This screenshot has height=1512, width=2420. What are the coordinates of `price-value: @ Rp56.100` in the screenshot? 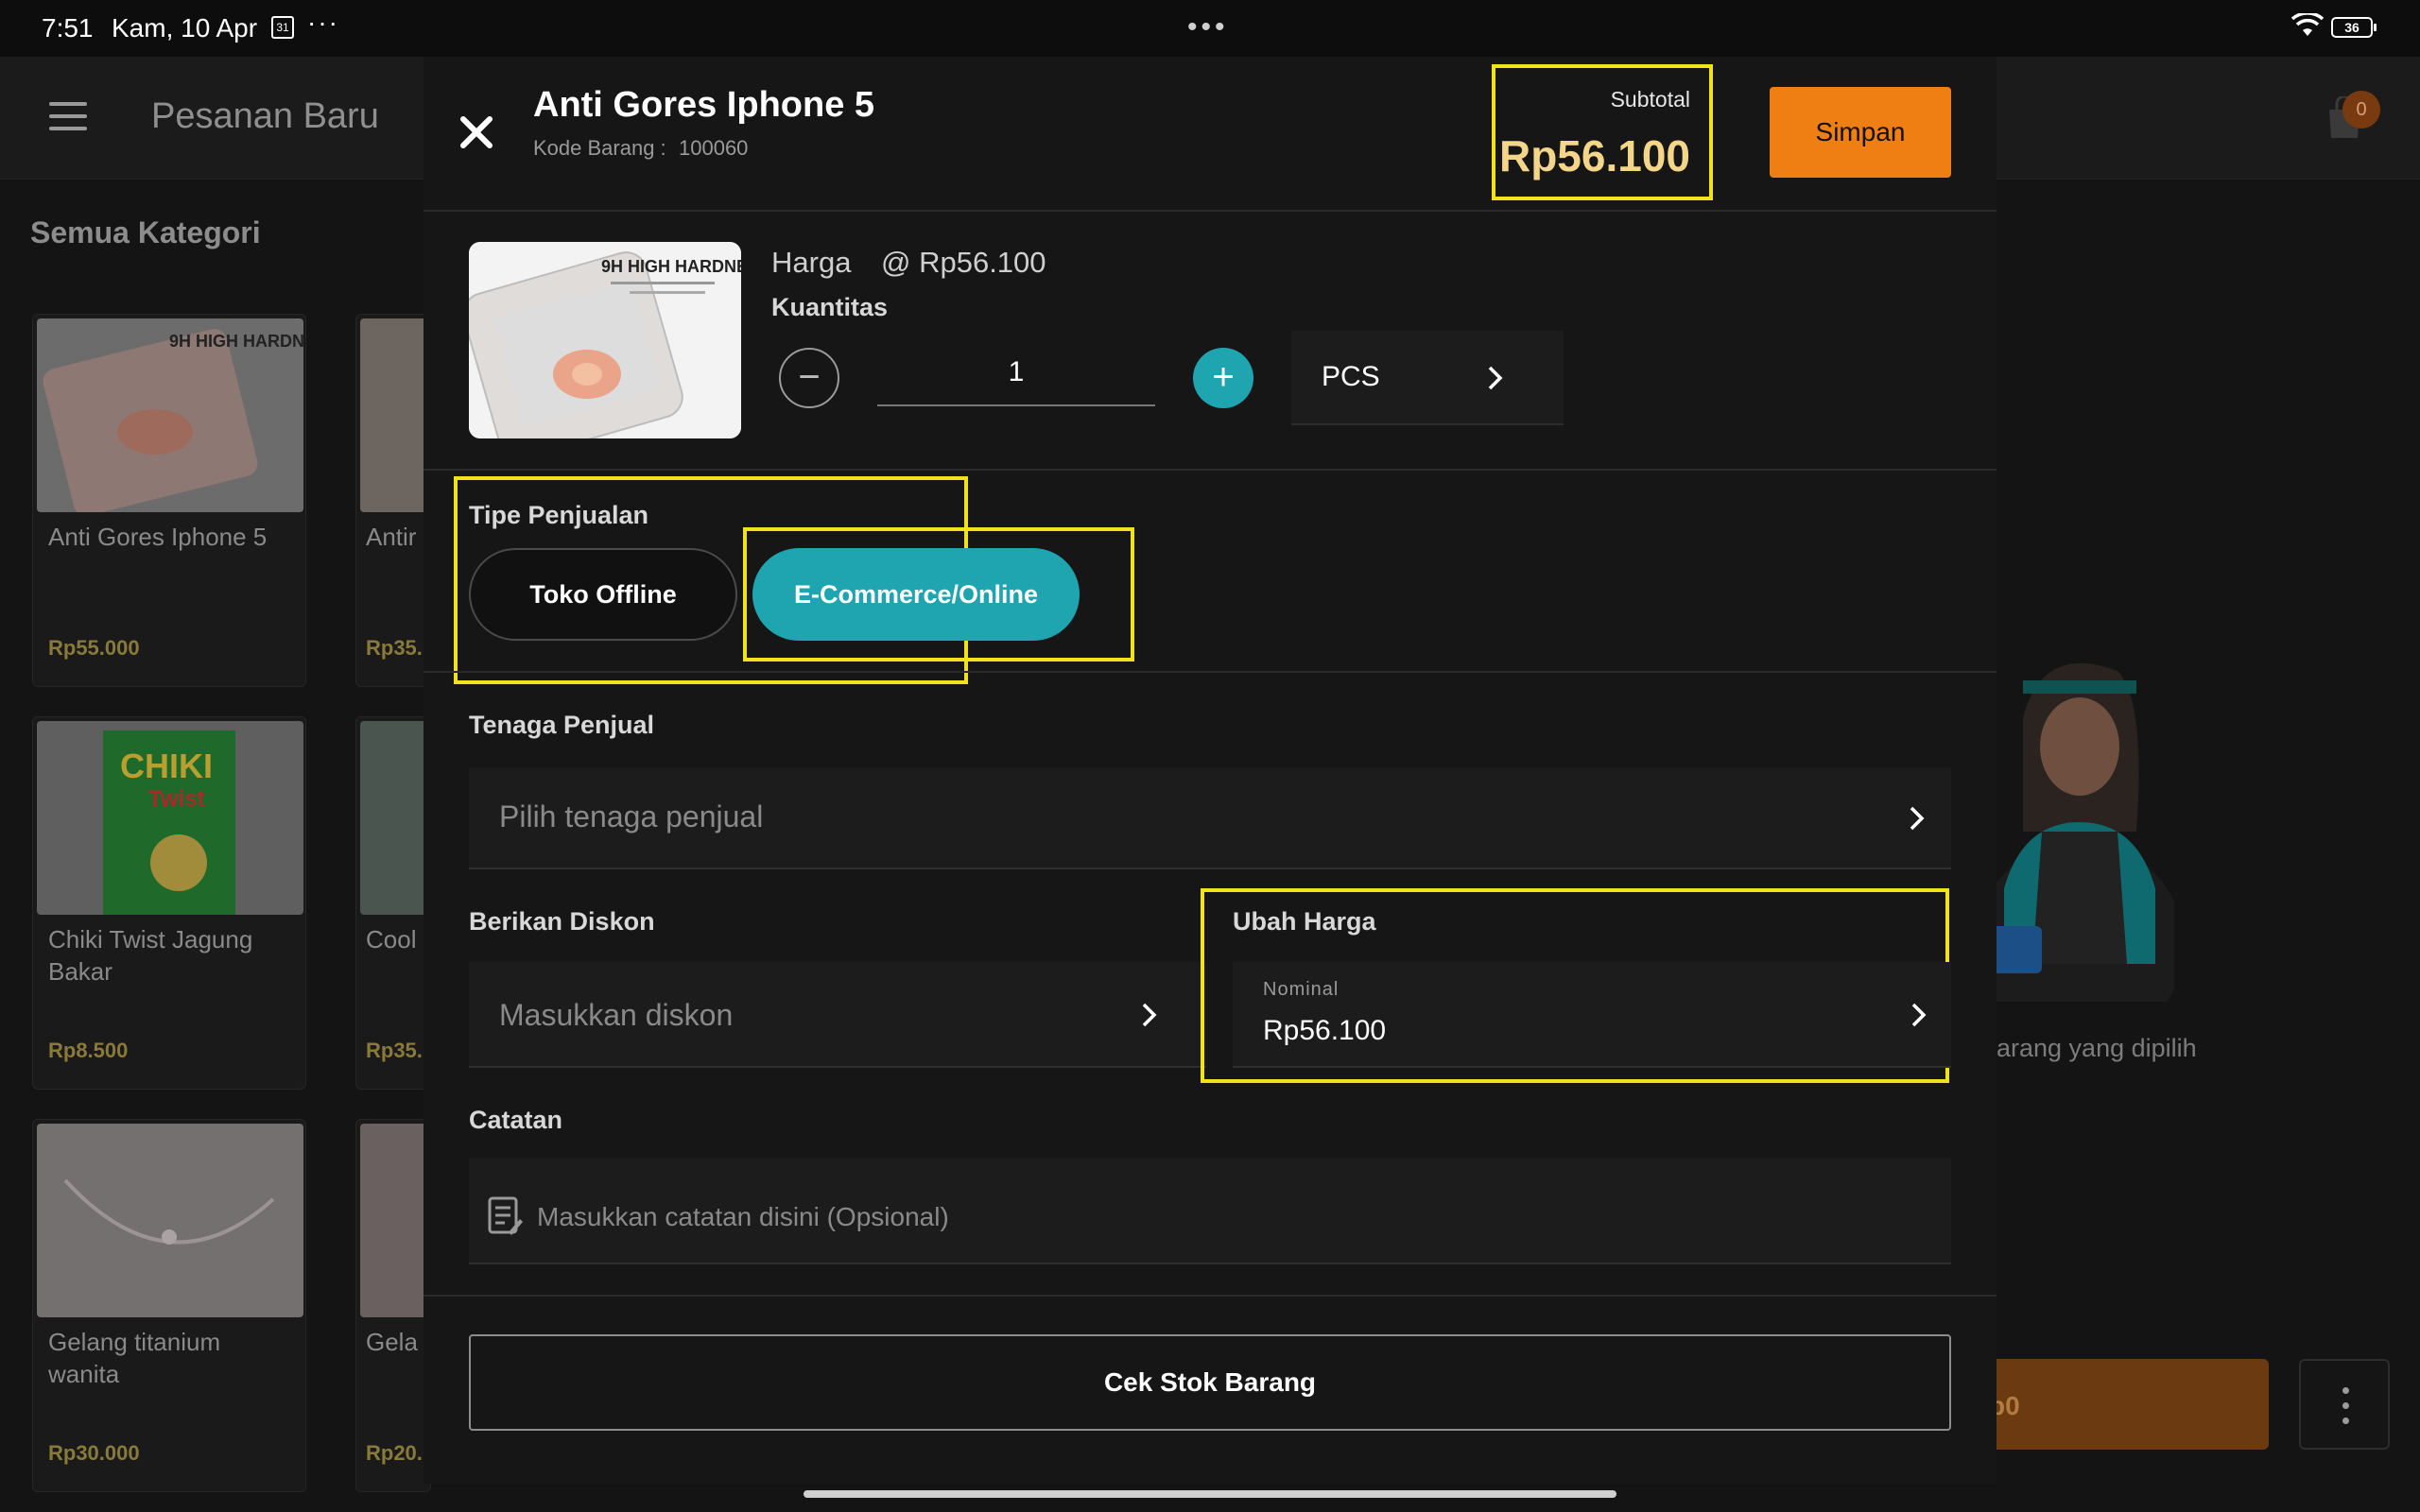 It's located at (963, 262).